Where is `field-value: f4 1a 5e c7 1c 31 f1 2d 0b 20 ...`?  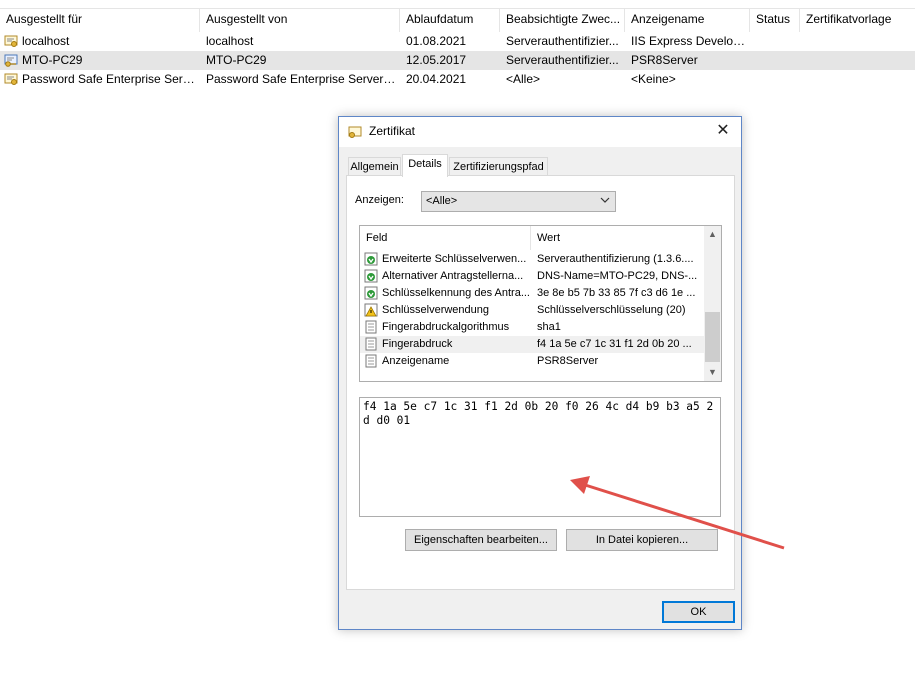
field-value: f4 1a 5e c7 1c 31 f1 2d 0b 20 ... is located at coordinates (614, 344).